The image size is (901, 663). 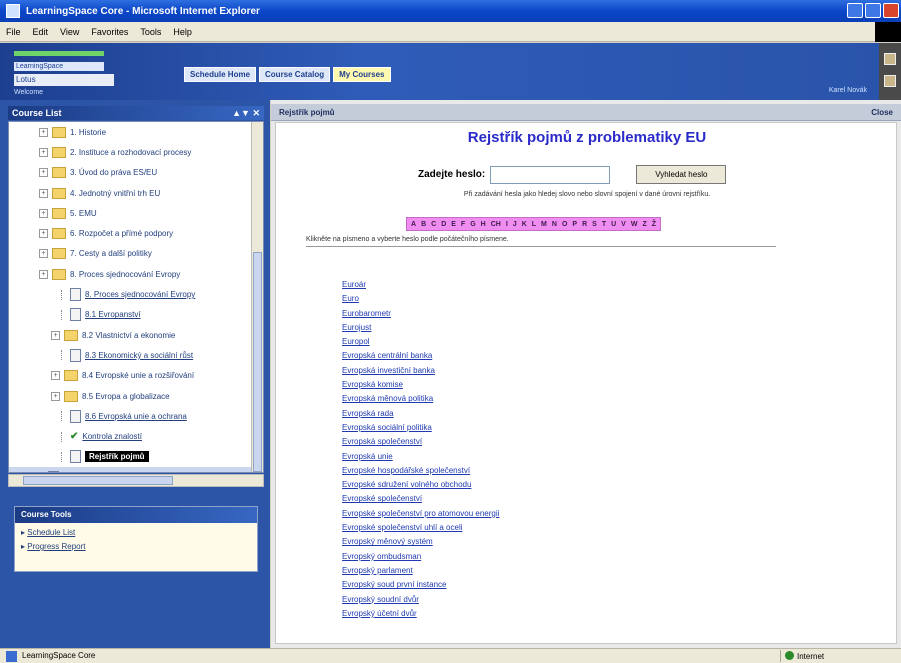 I want to click on minimize-button, so click(x=855, y=10).